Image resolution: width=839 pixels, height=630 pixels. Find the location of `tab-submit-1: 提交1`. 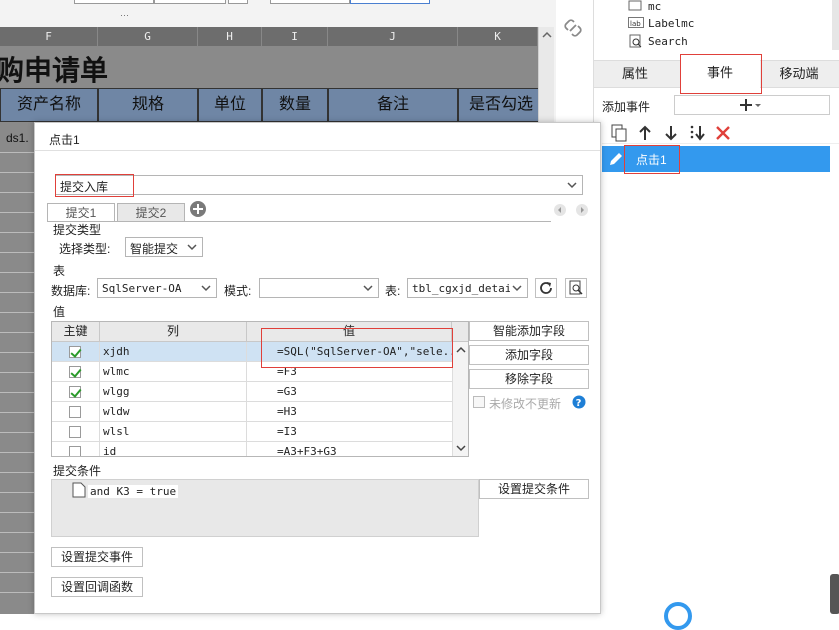

tab-submit-1: 提交1 is located at coordinates (81, 212).